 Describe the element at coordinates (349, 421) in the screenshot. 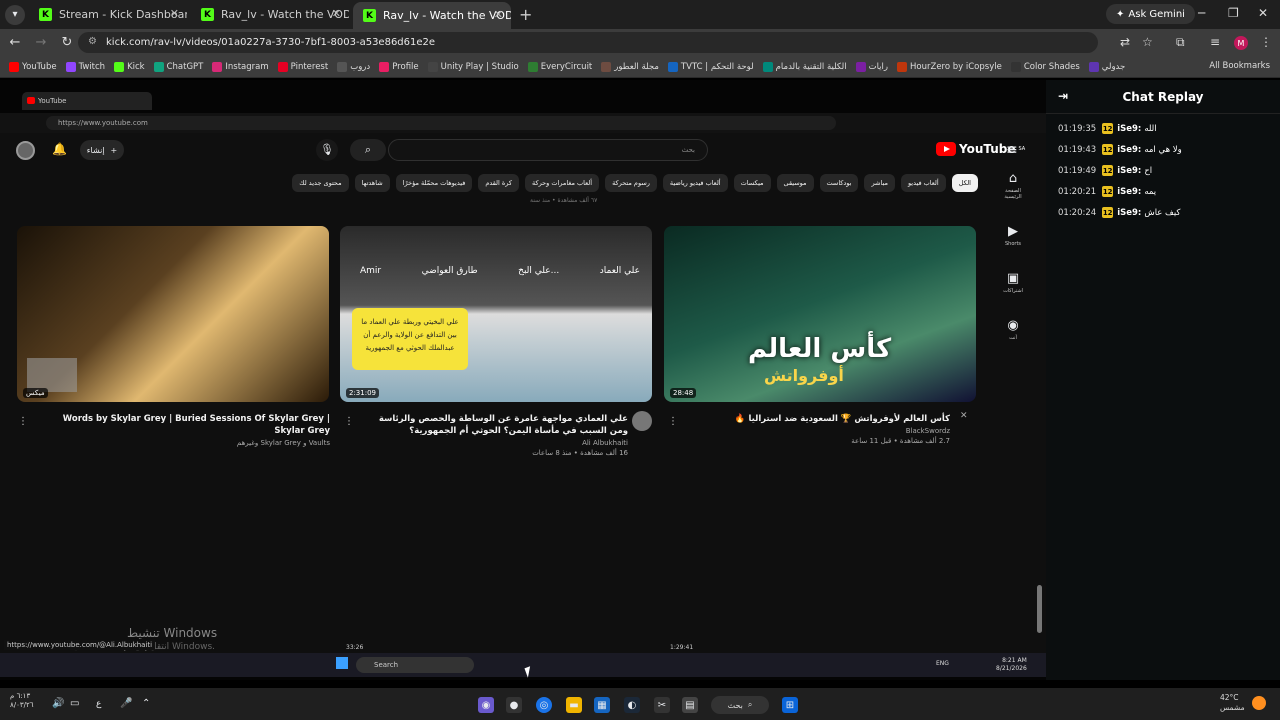

I see `more-options-icon: ⋮` at that location.